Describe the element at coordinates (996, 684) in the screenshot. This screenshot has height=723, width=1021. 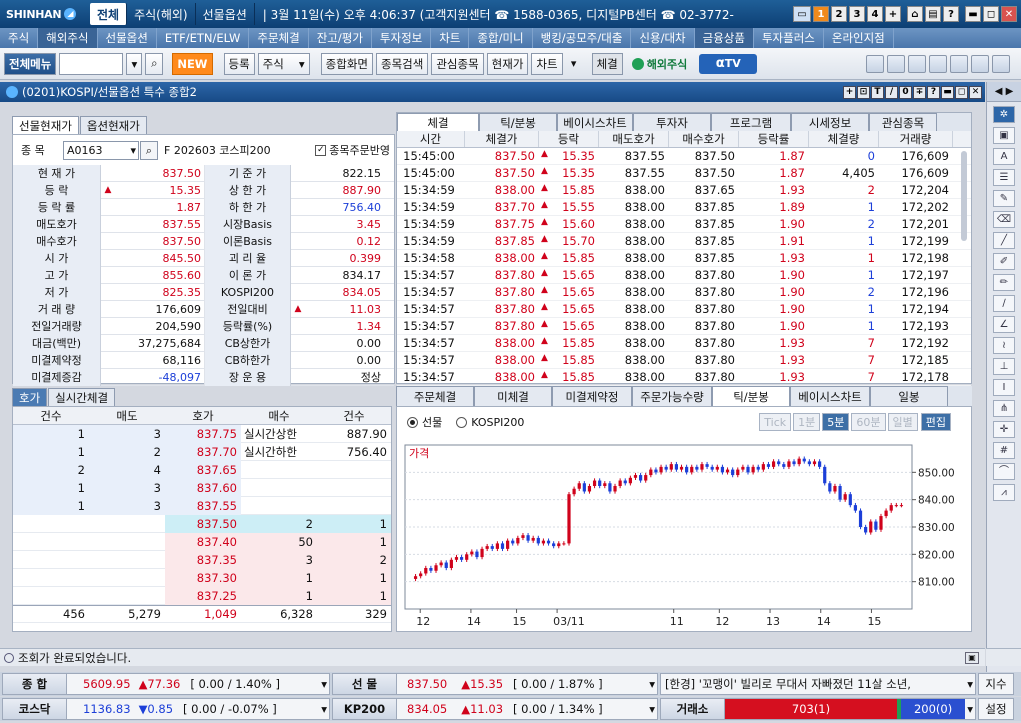
I see `index-button: 지수` at that location.